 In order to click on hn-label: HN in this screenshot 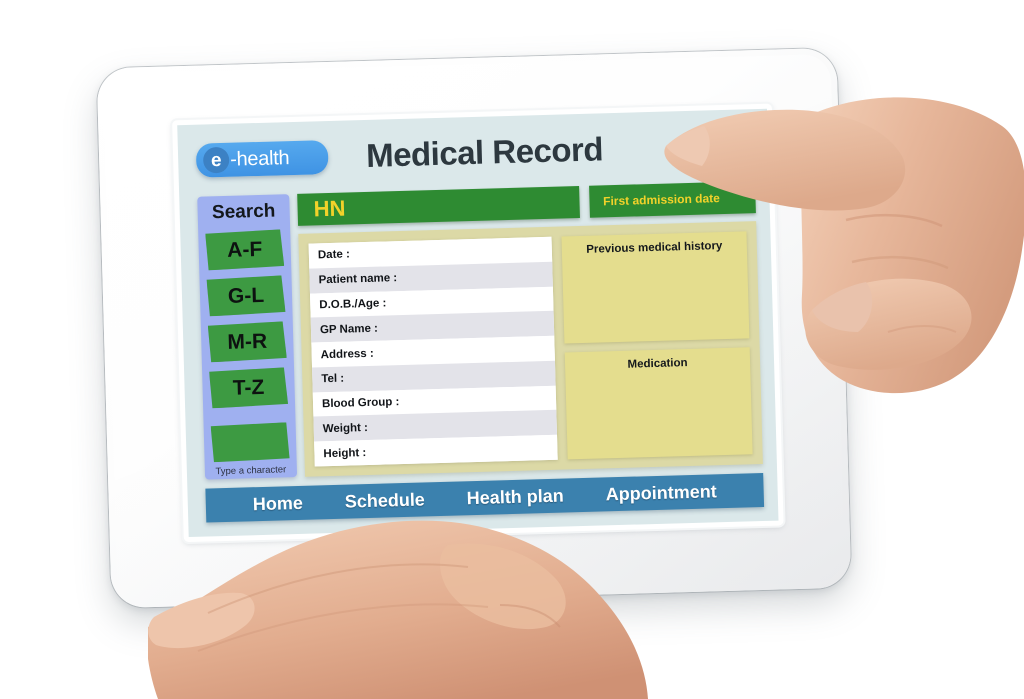, I will do `click(329, 208)`.